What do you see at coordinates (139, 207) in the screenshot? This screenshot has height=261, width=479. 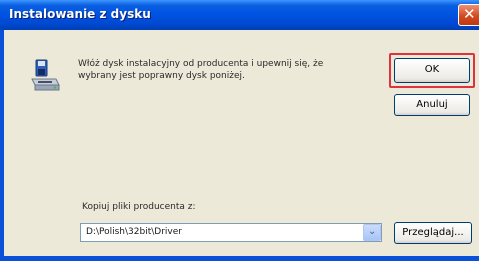 I see `copy-from-label: Kopiuj pliki producenta z:` at bounding box center [139, 207].